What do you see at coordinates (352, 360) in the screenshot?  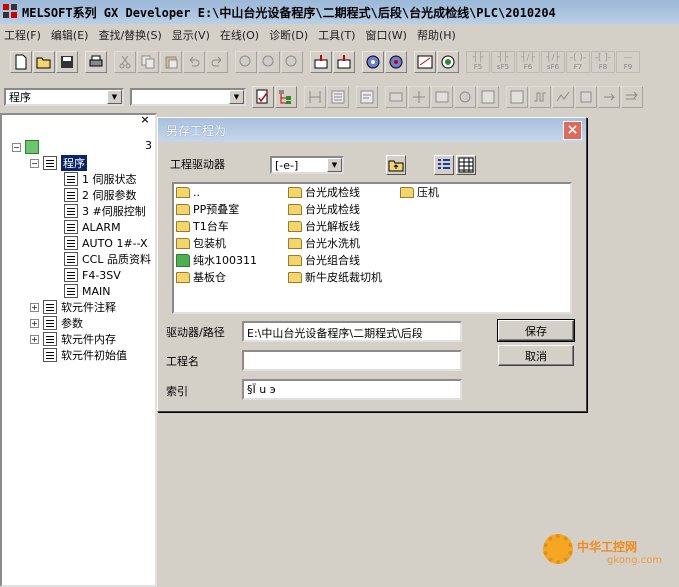 I see `project-name-field` at bounding box center [352, 360].